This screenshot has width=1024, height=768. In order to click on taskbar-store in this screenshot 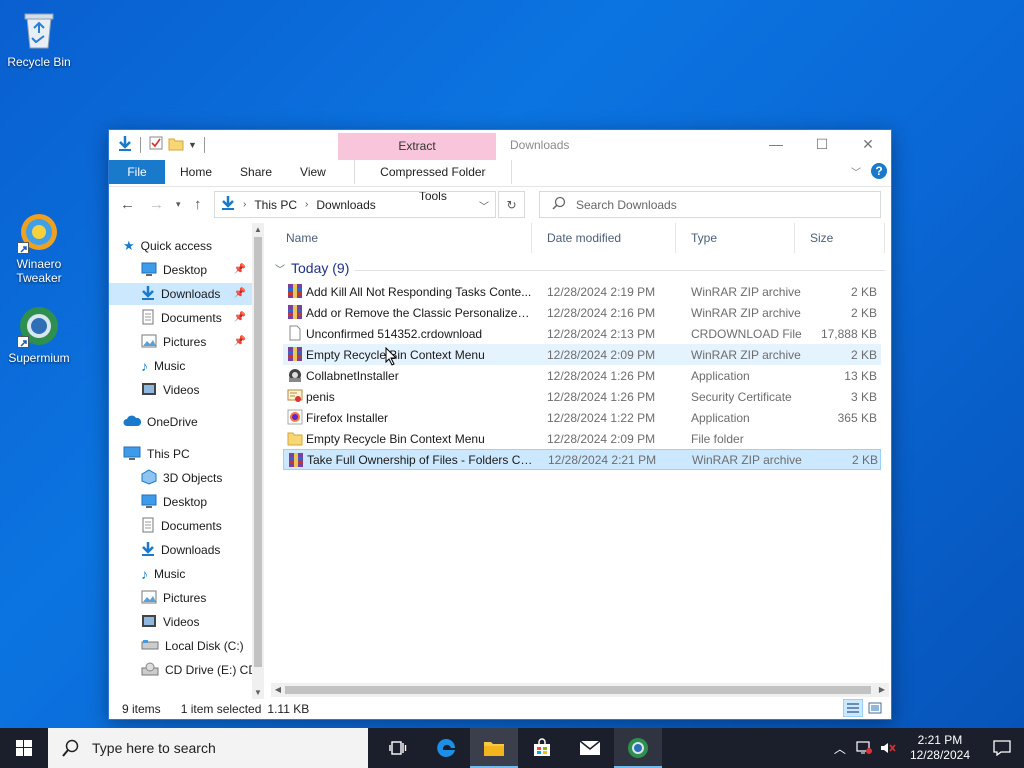, I will do `click(542, 748)`.